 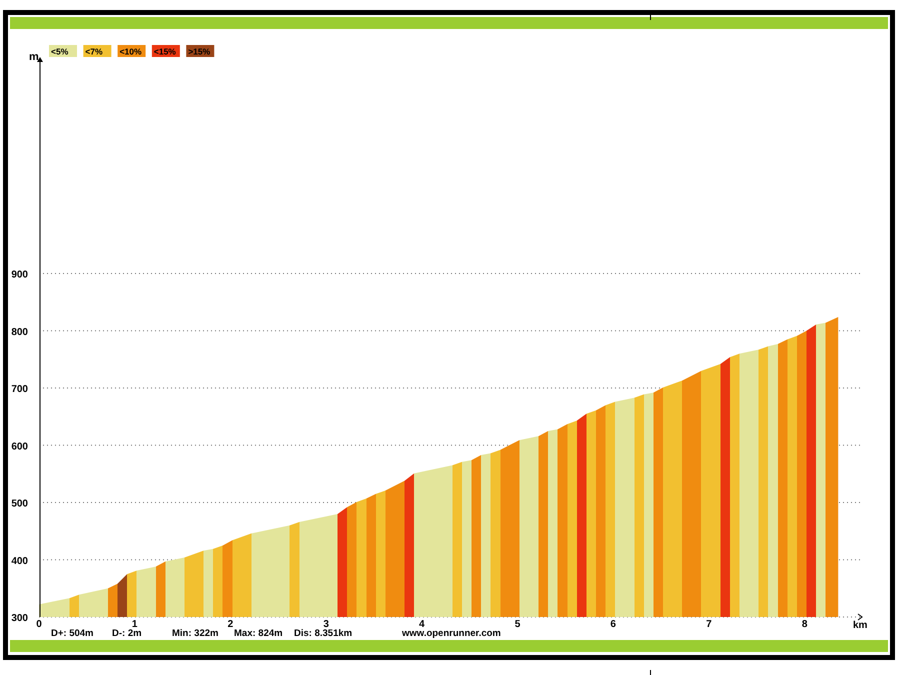 I want to click on stat-label: Max: 824m, so click(x=258, y=633).